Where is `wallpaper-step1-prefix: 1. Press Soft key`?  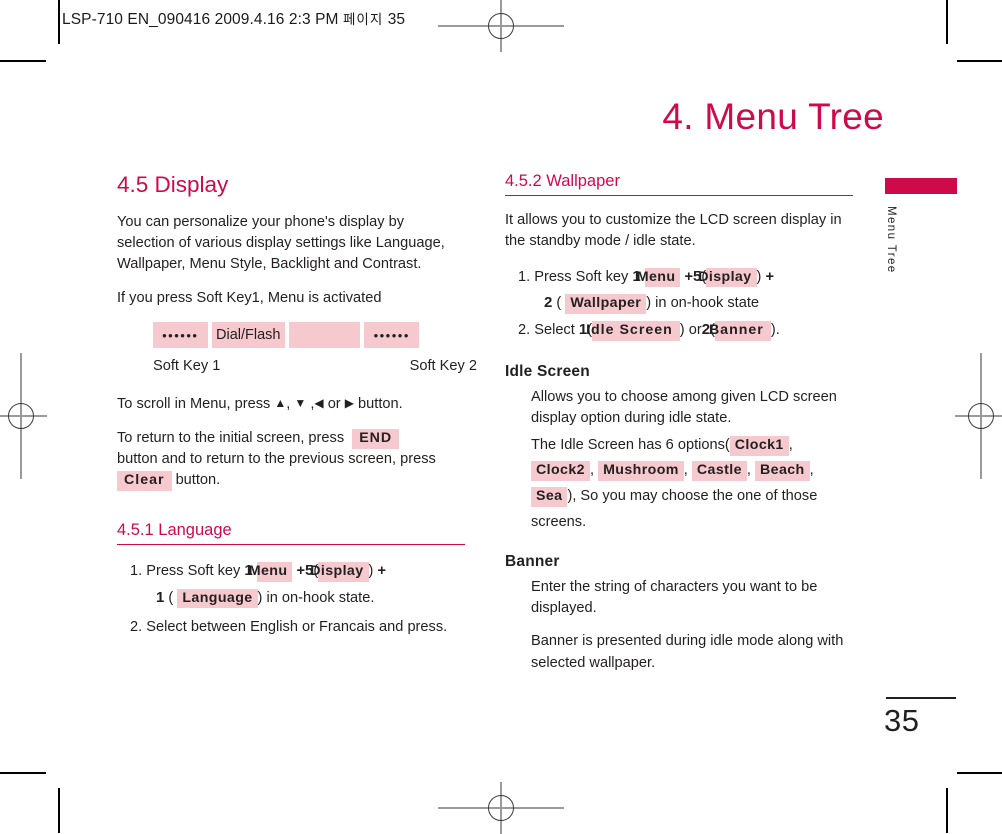 wallpaper-step1-prefix: 1. Press Soft key is located at coordinates (573, 276).